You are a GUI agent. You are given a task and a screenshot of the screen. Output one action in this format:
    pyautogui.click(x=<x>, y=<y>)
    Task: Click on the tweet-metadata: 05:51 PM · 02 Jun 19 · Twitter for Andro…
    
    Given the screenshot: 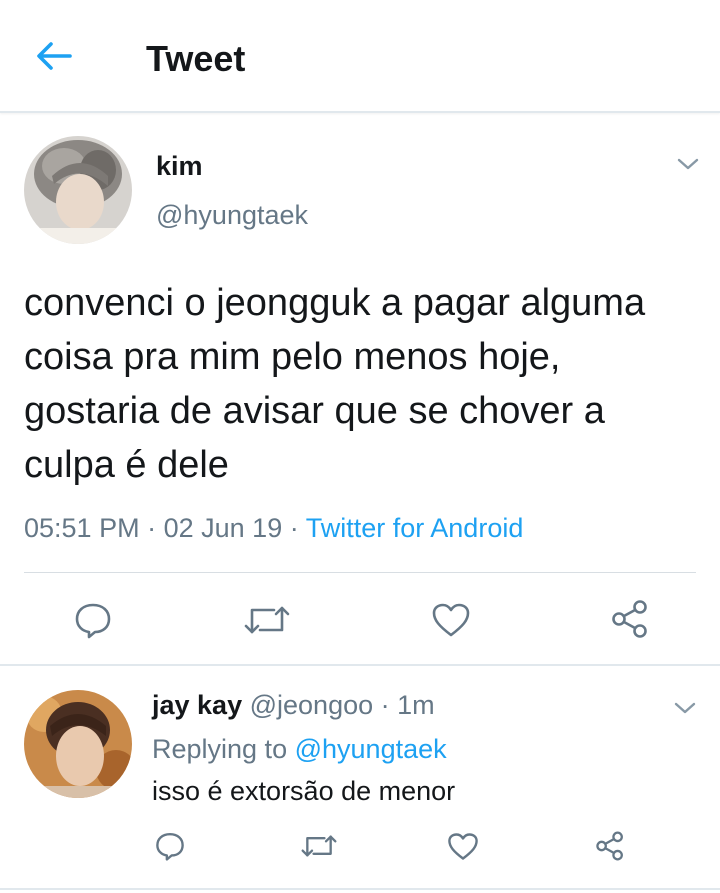 What is the action you would take?
    pyautogui.click(x=273, y=528)
    